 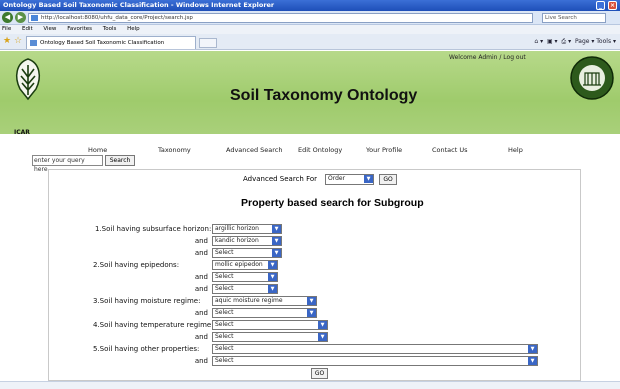 What do you see at coordinates (224, 288) in the screenshot?
I see `q2-select-3-value: Select` at bounding box center [224, 288].